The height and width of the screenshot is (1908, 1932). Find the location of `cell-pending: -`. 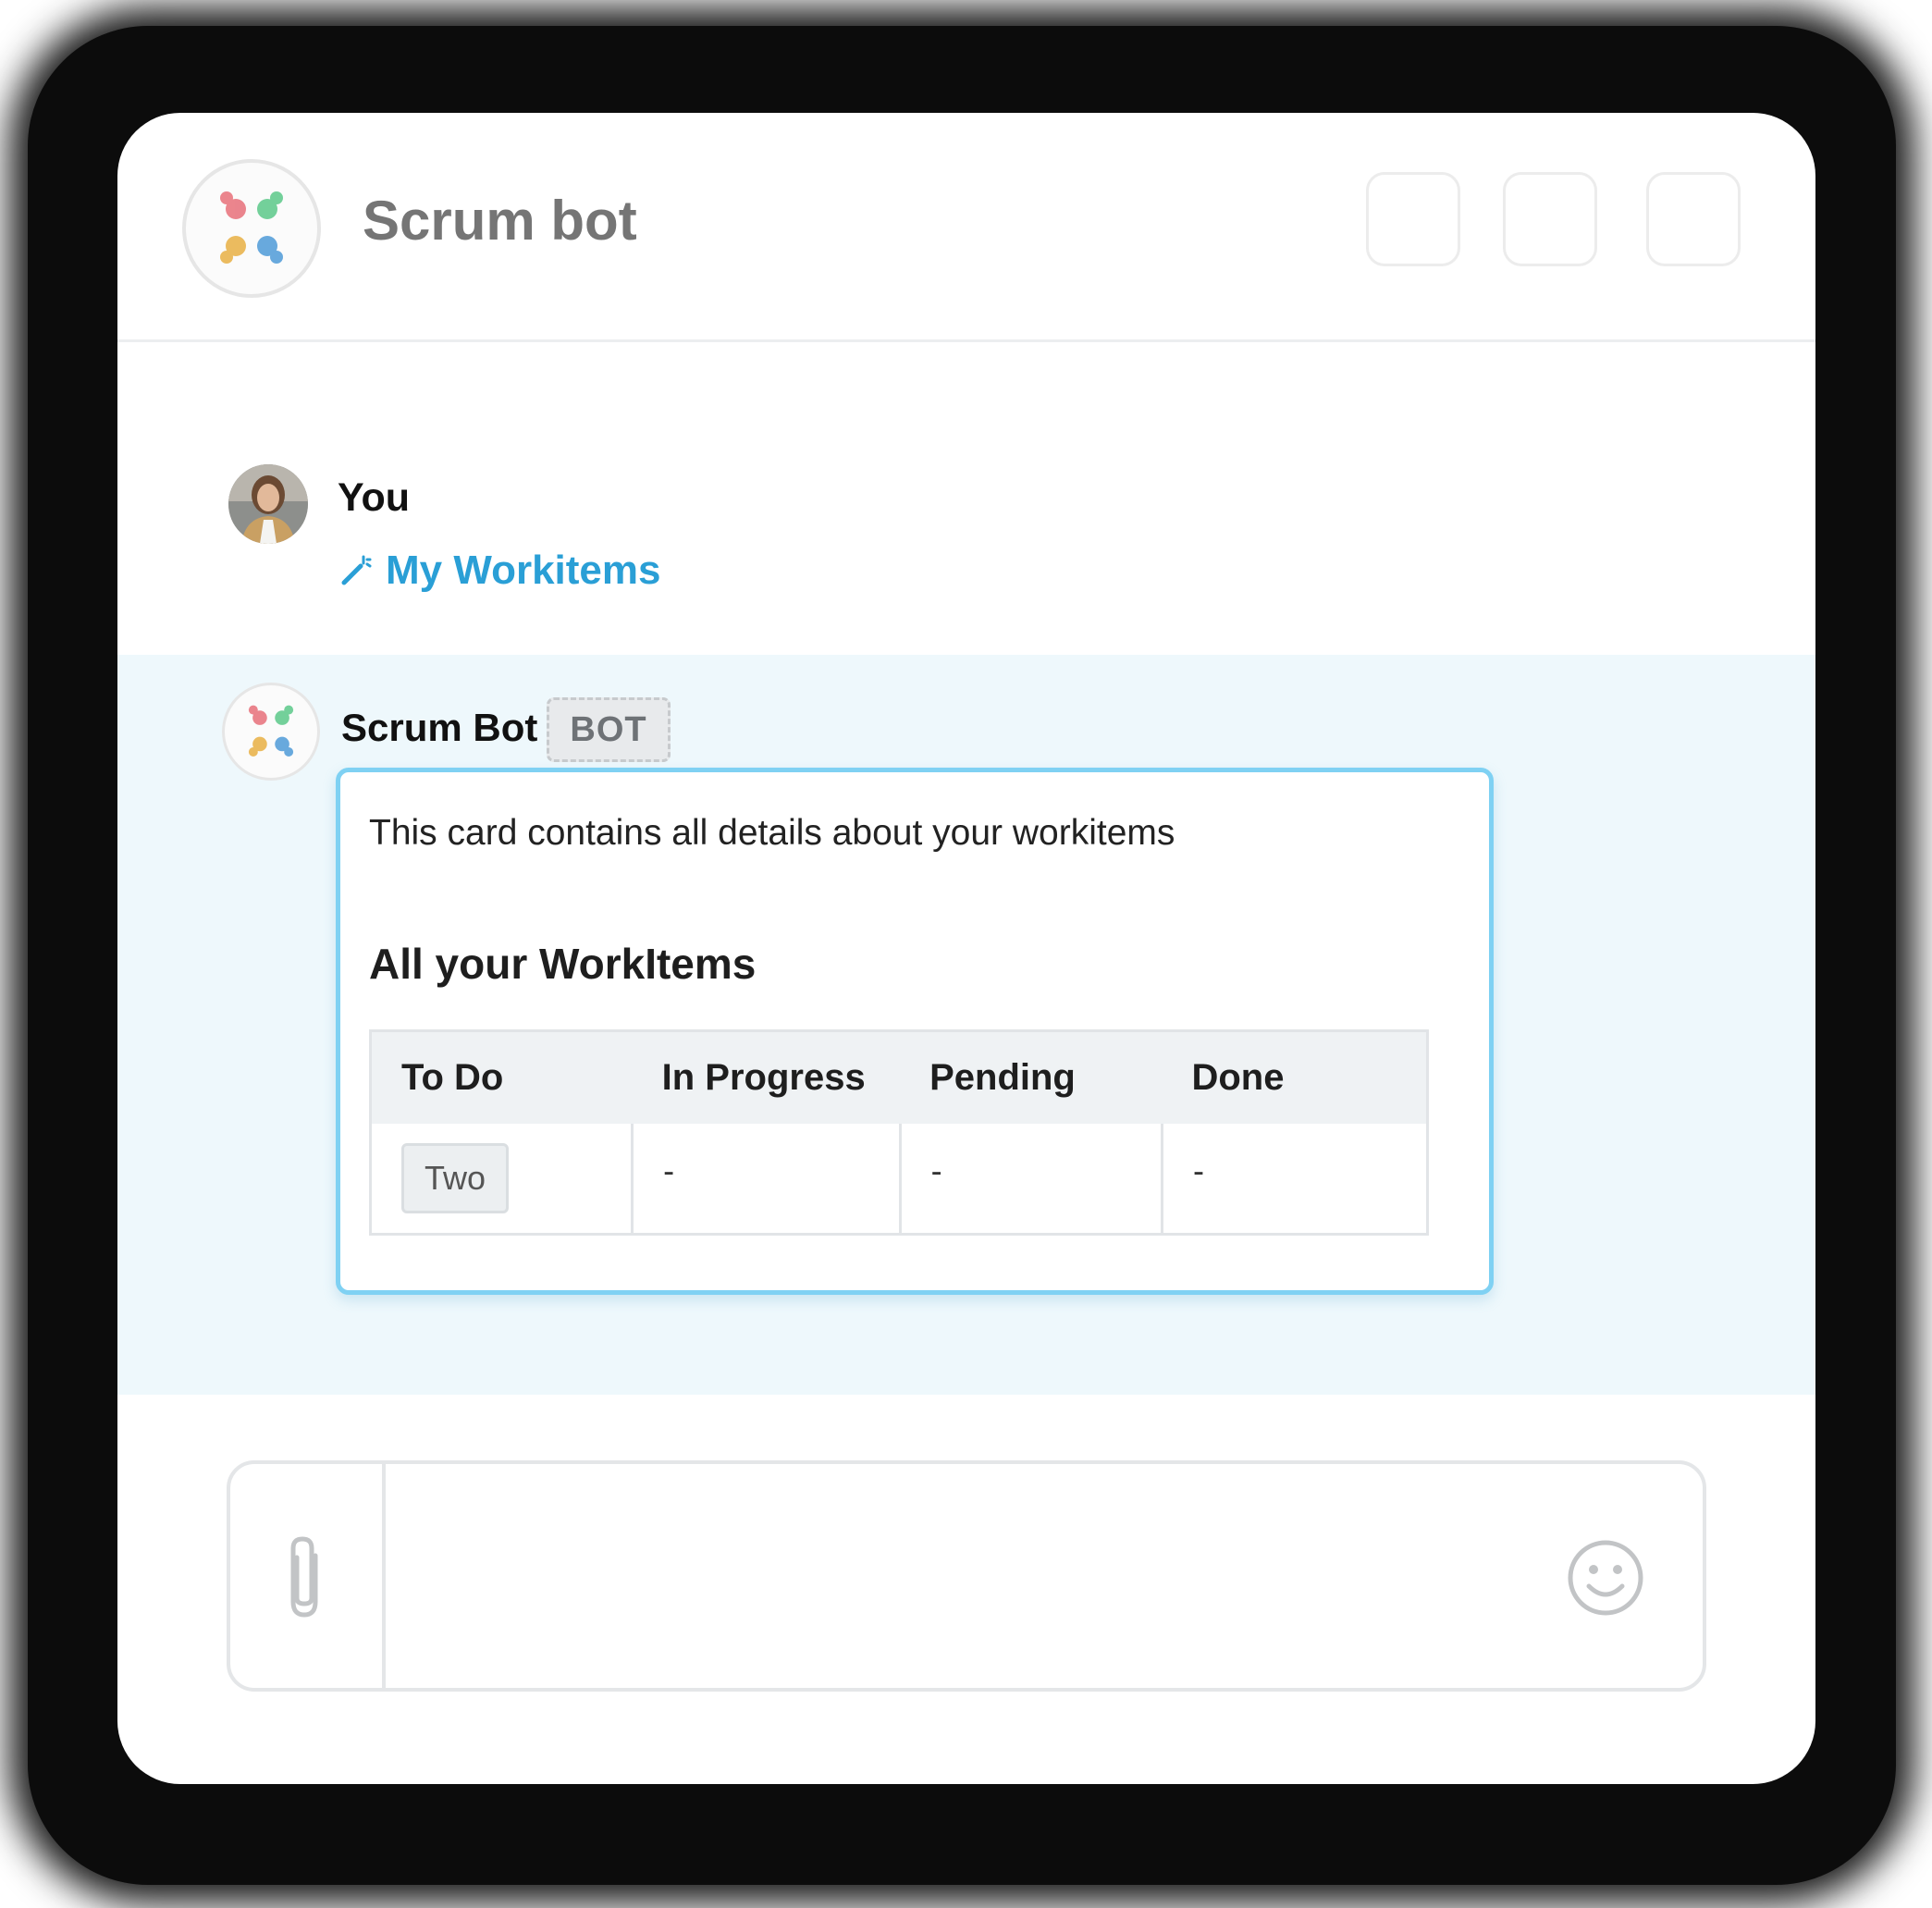

cell-pending: - is located at coordinates (1031, 1179).